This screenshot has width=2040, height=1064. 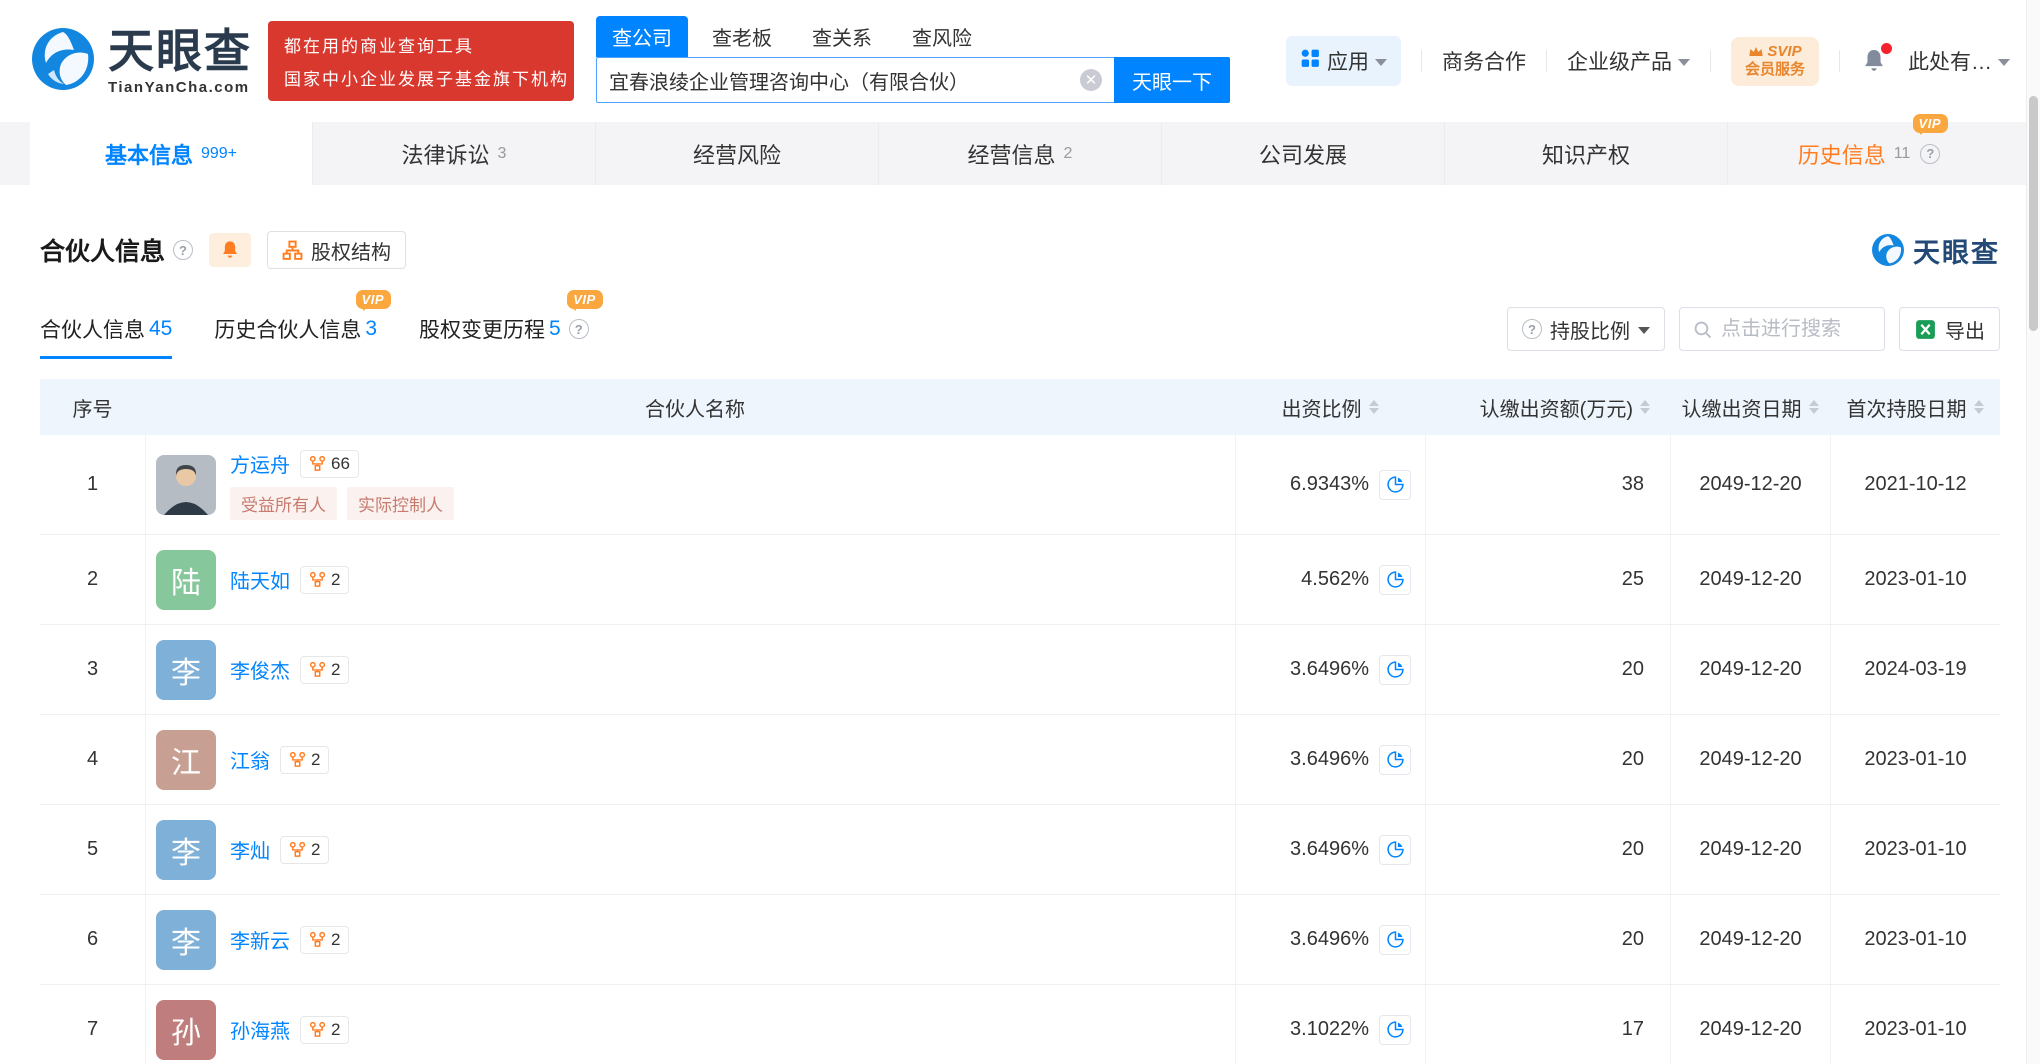 What do you see at coordinates (1949, 329) in the screenshot?
I see `export-button: 导出` at bounding box center [1949, 329].